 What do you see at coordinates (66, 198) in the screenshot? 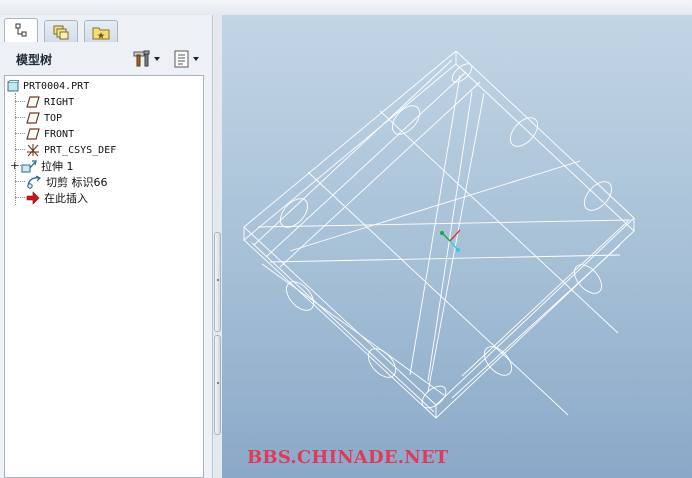
I see `tree-item-label: 在此插入` at bounding box center [66, 198].